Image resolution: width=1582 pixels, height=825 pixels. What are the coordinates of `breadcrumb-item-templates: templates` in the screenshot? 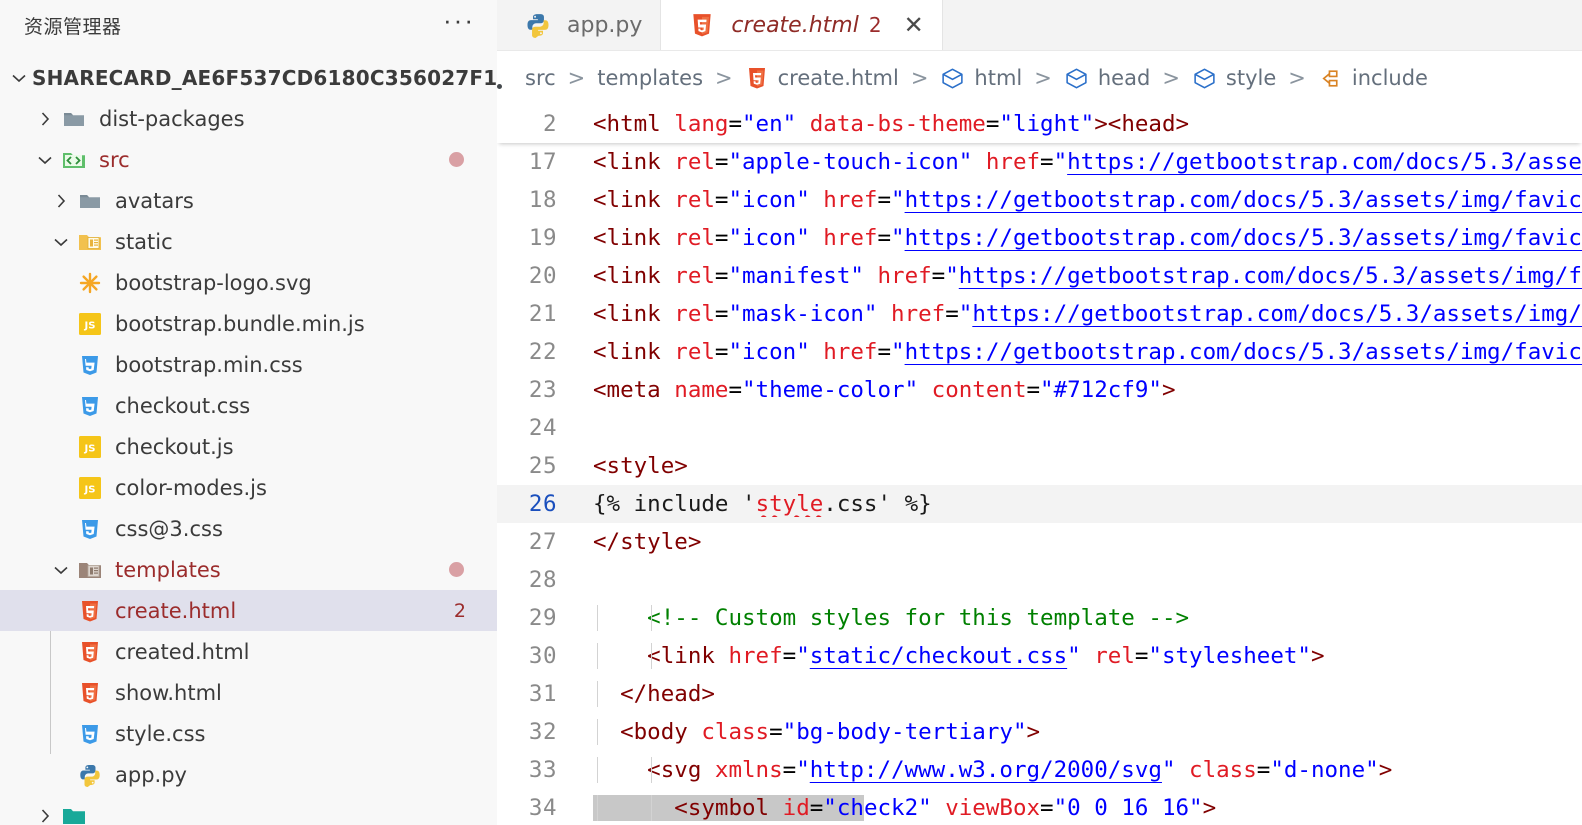 It's located at (650, 78).